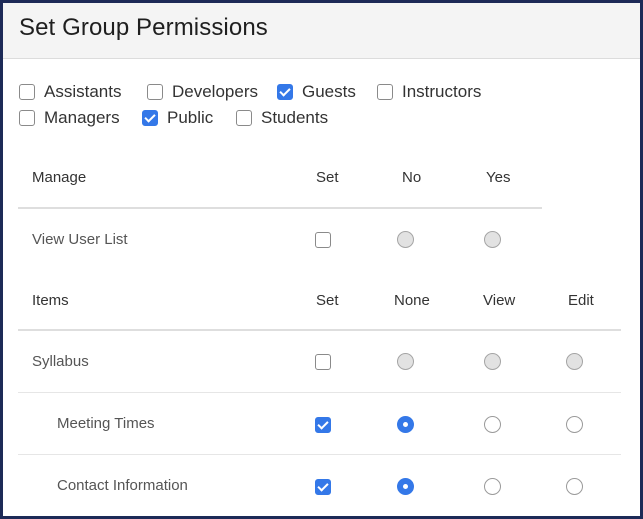 The image size is (643, 519). Describe the element at coordinates (321, 31) in the screenshot. I see `panel-header: Set Group Permissions` at that location.